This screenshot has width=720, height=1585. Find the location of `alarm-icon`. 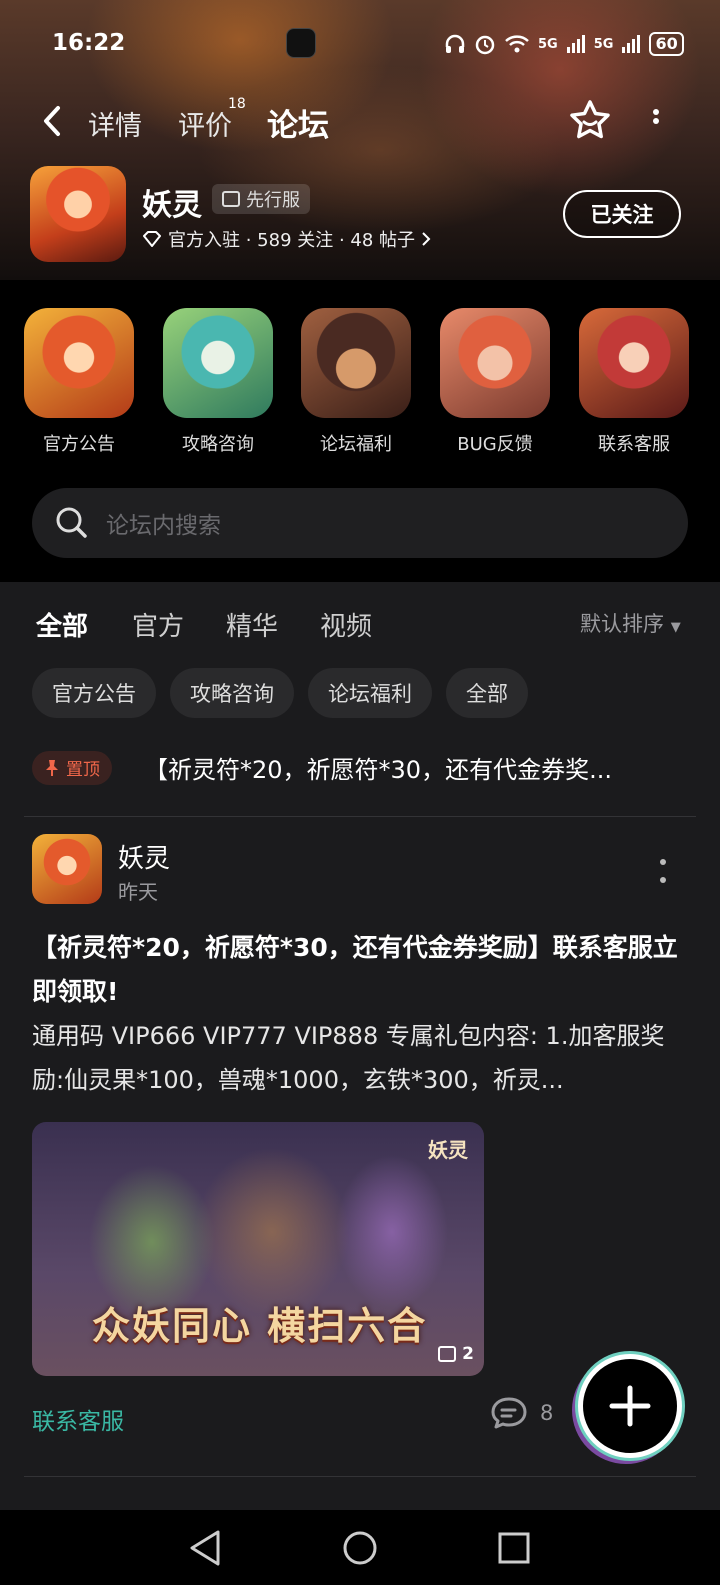

alarm-icon is located at coordinates (485, 45).